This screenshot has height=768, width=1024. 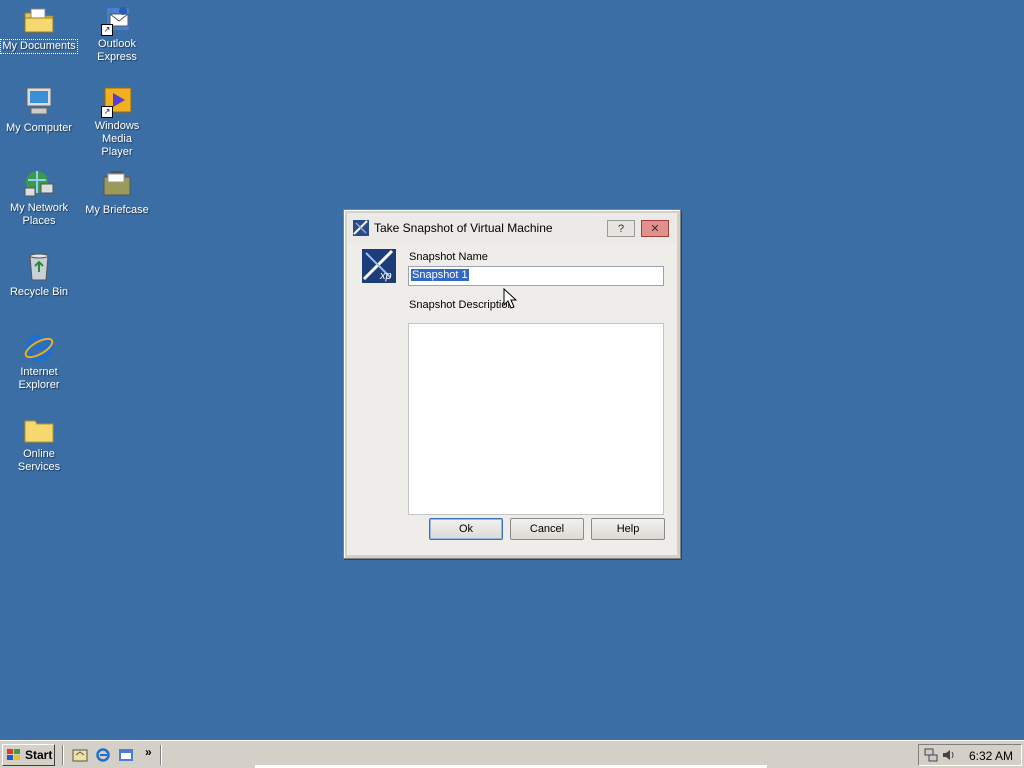 What do you see at coordinates (13, 754) in the screenshot?
I see `windows-flag-icon` at bounding box center [13, 754].